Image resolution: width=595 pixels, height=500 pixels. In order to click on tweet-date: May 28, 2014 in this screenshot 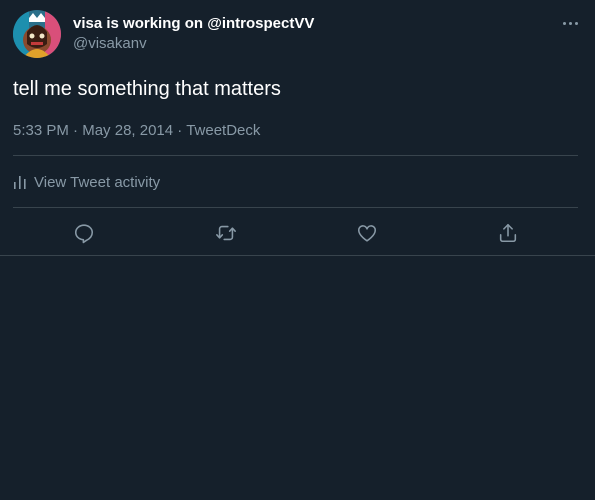, I will do `click(127, 130)`.